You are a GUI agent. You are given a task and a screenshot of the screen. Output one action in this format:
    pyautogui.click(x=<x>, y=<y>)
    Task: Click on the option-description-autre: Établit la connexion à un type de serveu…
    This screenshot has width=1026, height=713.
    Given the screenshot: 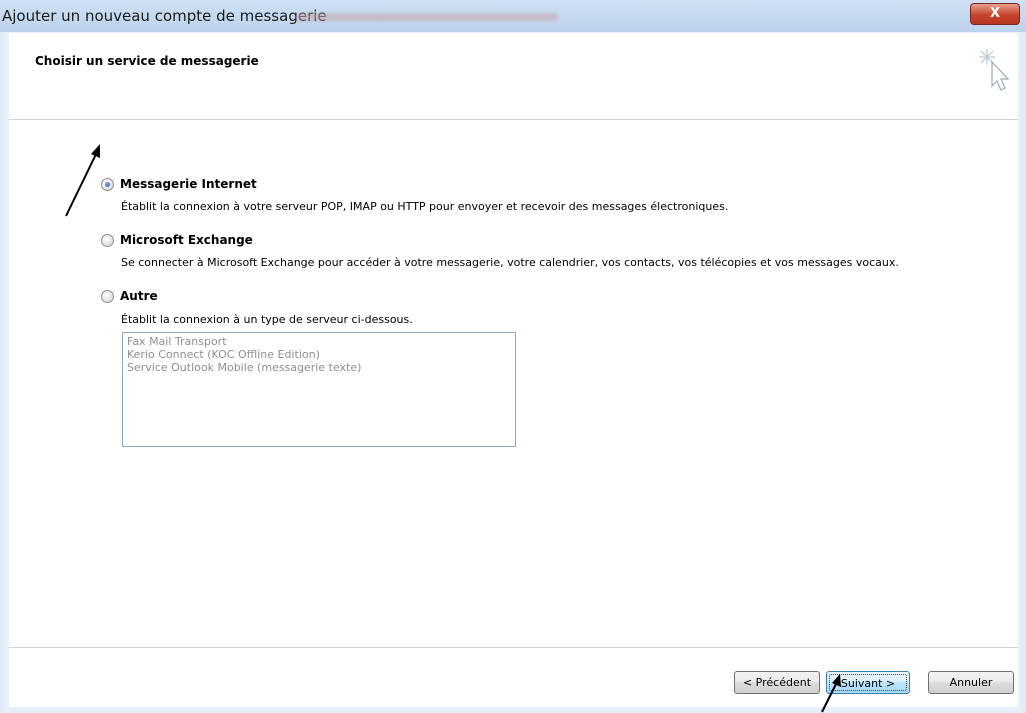 What is the action you would take?
    pyautogui.click(x=267, y=319)
    